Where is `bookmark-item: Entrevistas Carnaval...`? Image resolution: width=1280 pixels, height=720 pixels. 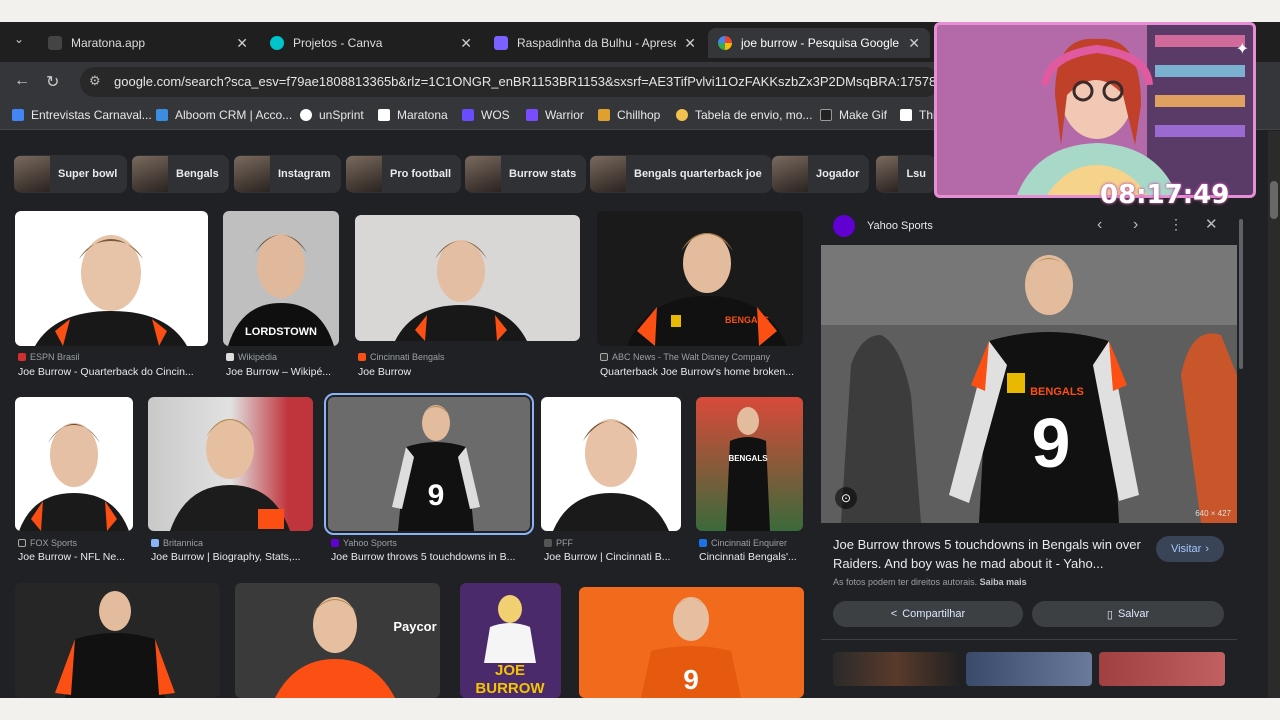
bookmark-item: Entrevistas Carnaval... is located at coordinates (82, 115).